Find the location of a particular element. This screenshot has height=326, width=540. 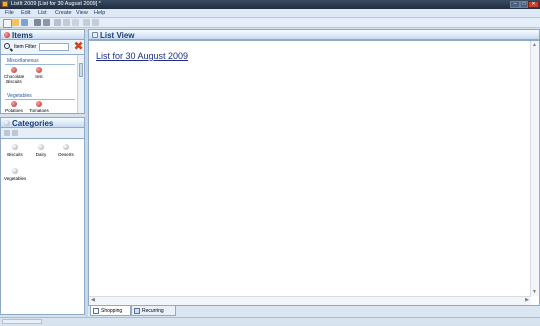

menu-edit: Edit is located at coordinates (25, 13).